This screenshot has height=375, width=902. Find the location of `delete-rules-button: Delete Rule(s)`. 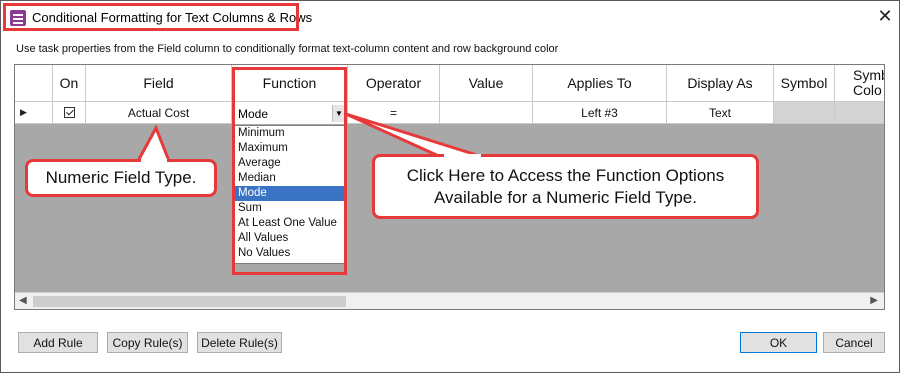

delete-rules-button: Delete Rule(s) is located at coordinates (239, 342).